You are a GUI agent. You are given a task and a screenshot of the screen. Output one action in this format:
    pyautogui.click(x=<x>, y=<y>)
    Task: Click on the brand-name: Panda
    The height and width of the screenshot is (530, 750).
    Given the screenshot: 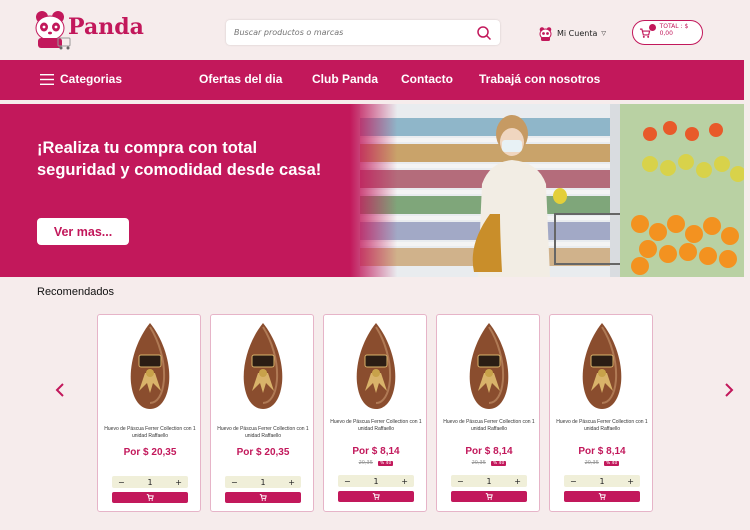 What is the action you would take?
    pyautogui.click(x=106, y=27)
    